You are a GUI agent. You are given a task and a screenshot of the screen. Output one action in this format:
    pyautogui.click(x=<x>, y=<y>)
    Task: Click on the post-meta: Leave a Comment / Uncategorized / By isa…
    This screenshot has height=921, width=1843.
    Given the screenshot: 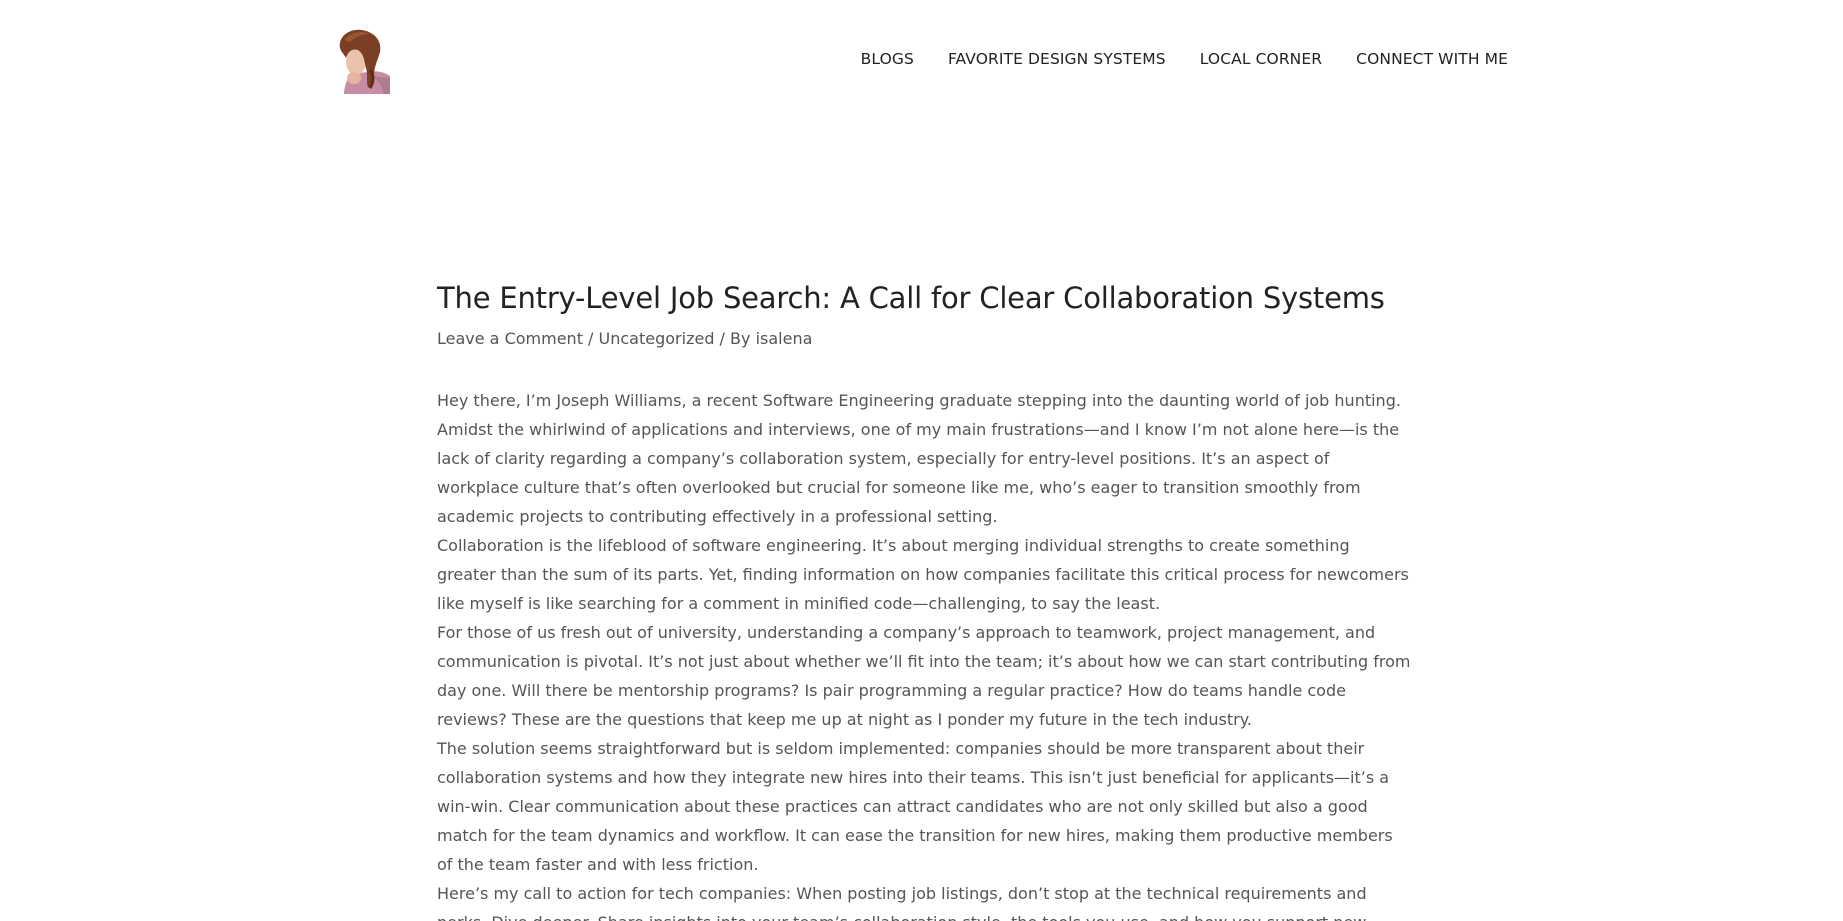 What is the action you would take?
    pyautogui.click(x=925, y=339)
    